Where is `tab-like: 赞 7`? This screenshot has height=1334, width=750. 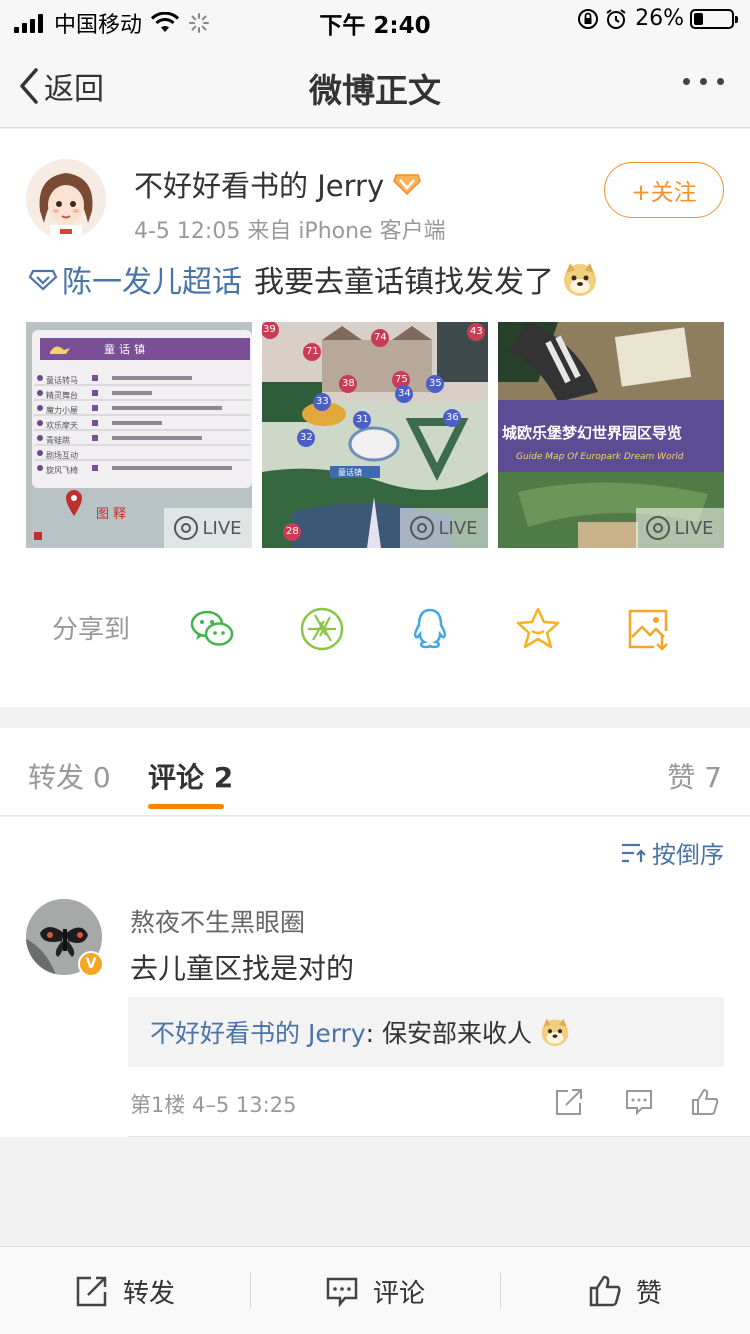 tab-like: 赞 7 is located at coordinates (694, 776).